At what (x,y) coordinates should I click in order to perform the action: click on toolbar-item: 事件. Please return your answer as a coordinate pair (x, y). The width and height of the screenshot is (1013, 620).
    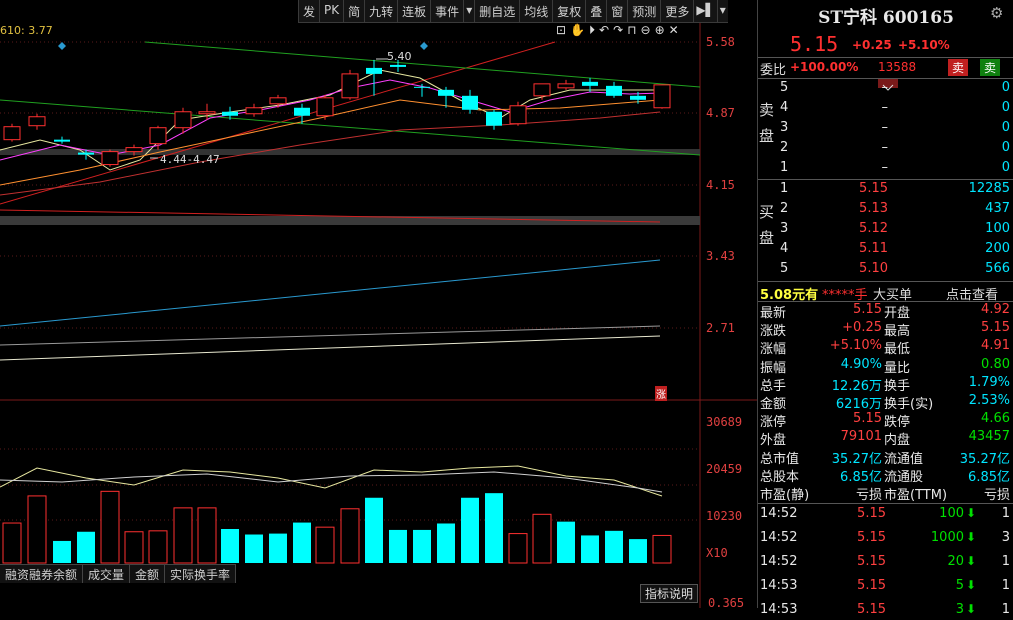
    Looking at the image, I should click on (446, 11).